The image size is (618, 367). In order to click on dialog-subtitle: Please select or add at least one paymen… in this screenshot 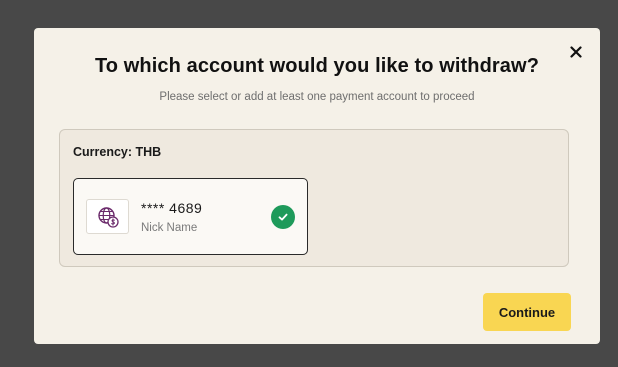, I will do `click(317, 97)`.